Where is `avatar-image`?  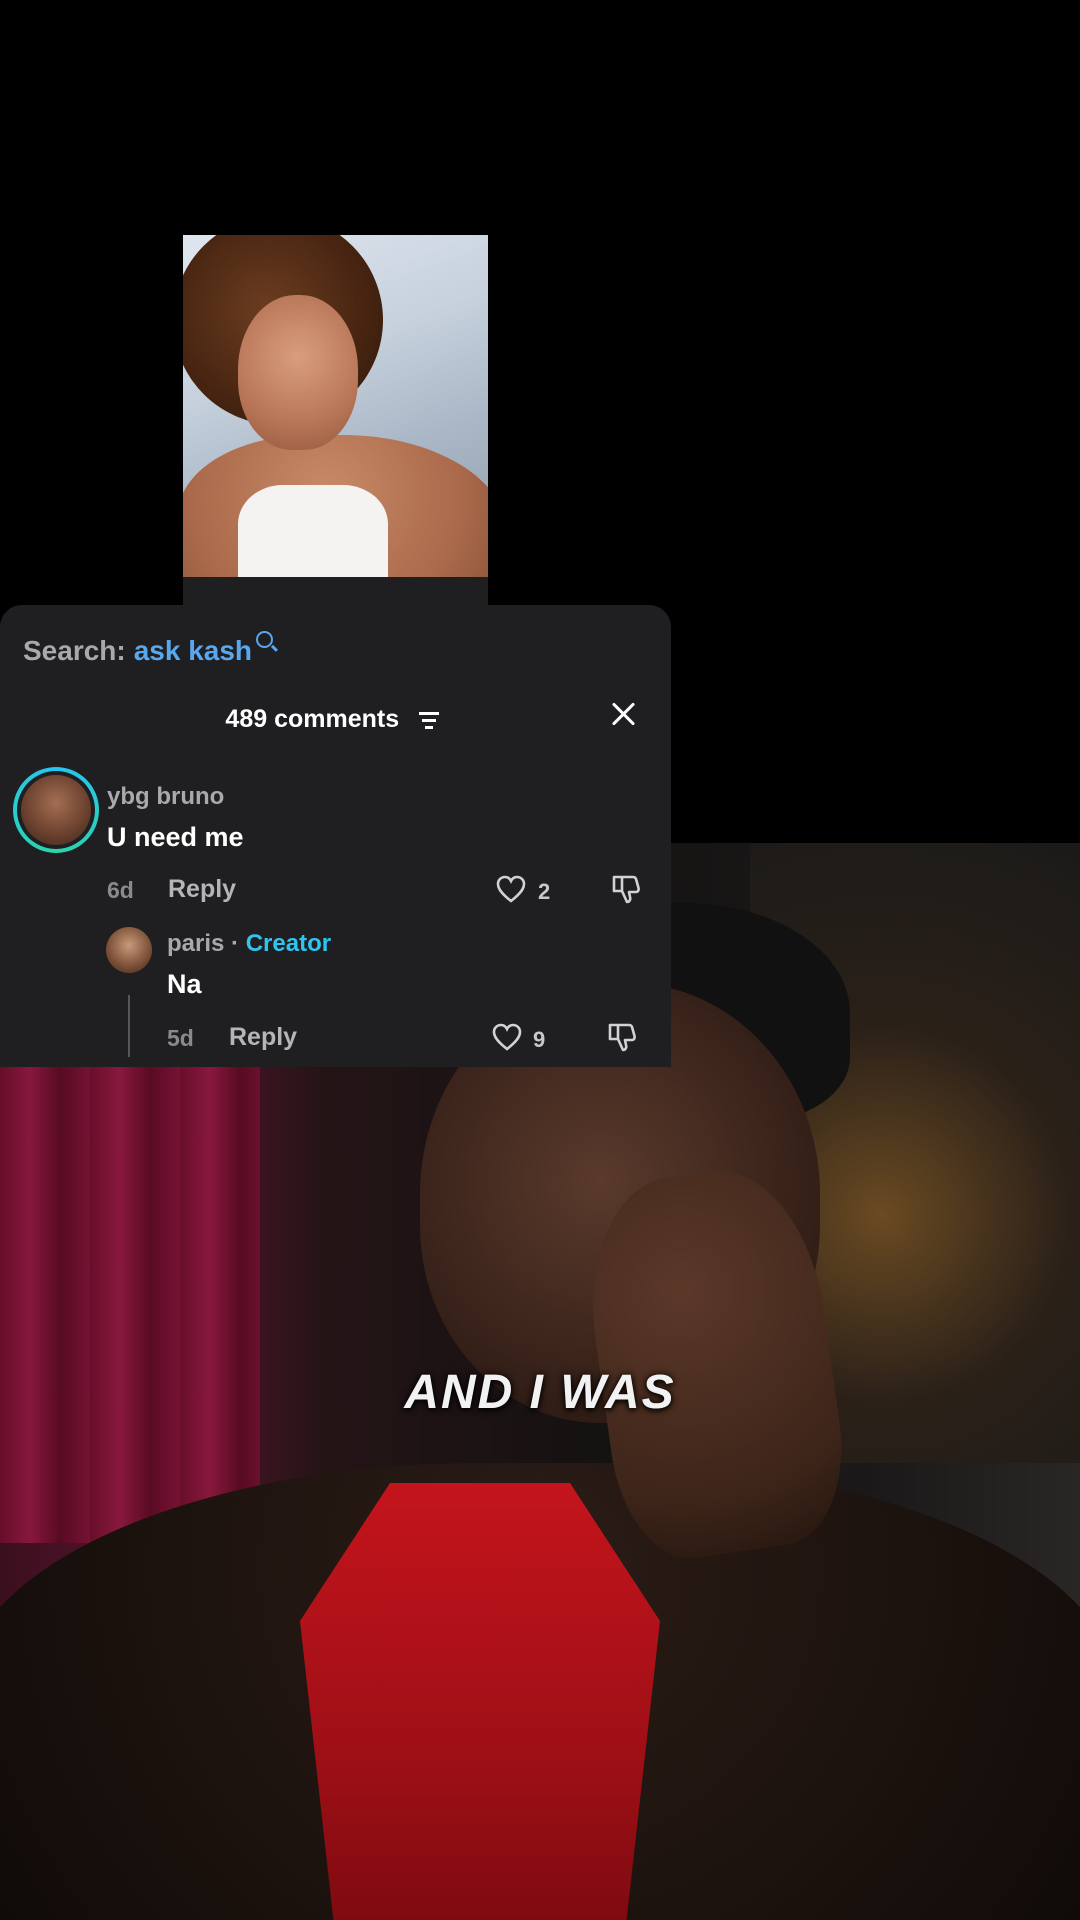 avatar-image is located at coordinates (56, 810).